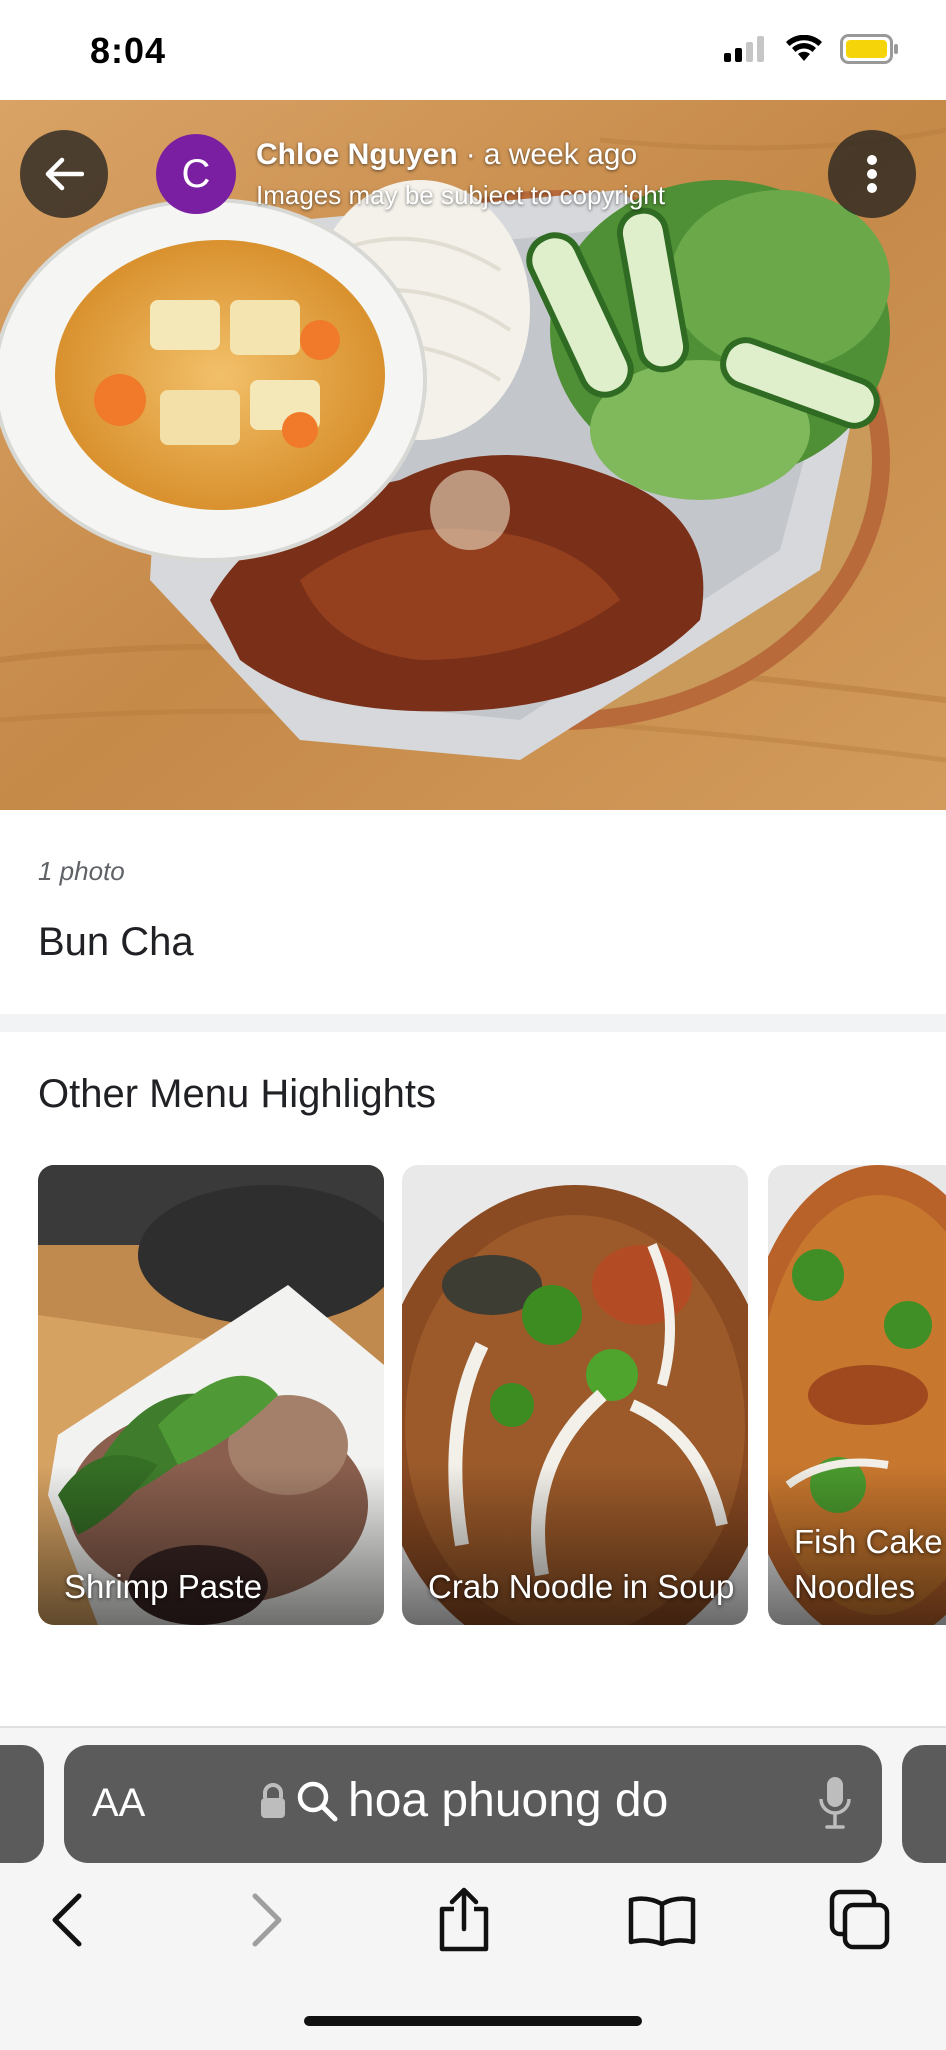 This screenshot has height=2050, width=946. What do you see at coordinates (128, 50) in the screenshot?
I see `status-time: 8:04` at bounding box center [128, 50].